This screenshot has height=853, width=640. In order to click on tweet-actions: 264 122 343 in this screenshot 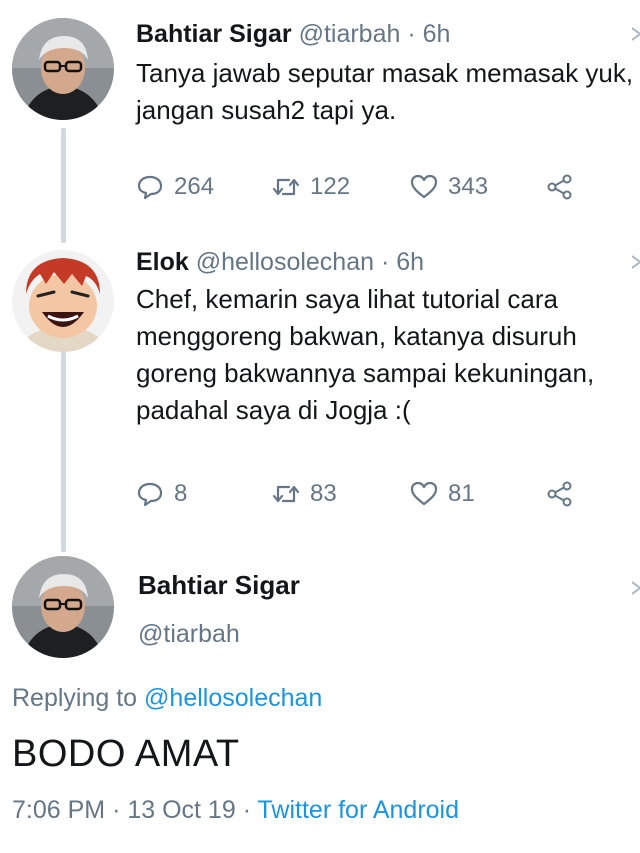, I will do `click(376, 188)`.